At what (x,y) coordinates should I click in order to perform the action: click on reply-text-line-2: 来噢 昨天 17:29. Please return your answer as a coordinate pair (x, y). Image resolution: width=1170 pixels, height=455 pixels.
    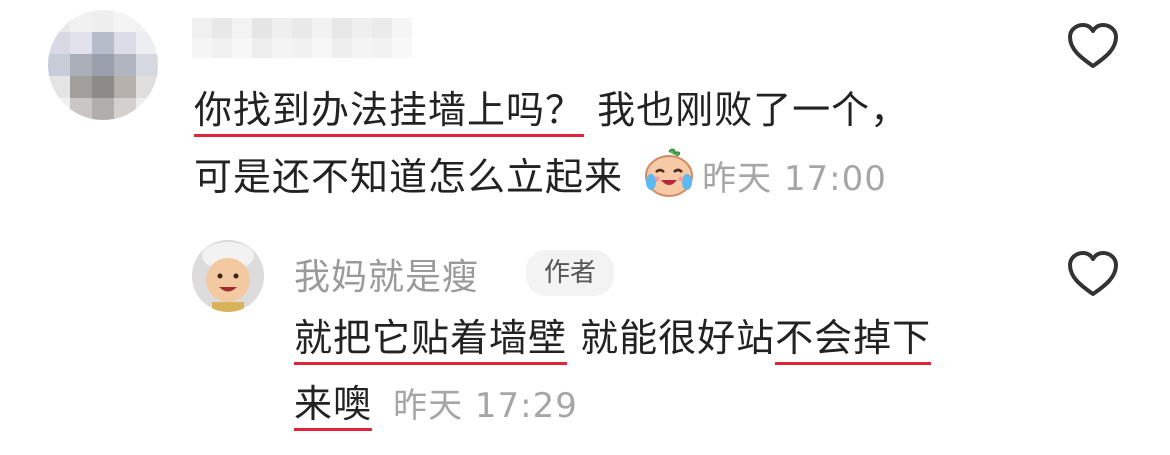
    Looking at the image, I should click on (436, 405).